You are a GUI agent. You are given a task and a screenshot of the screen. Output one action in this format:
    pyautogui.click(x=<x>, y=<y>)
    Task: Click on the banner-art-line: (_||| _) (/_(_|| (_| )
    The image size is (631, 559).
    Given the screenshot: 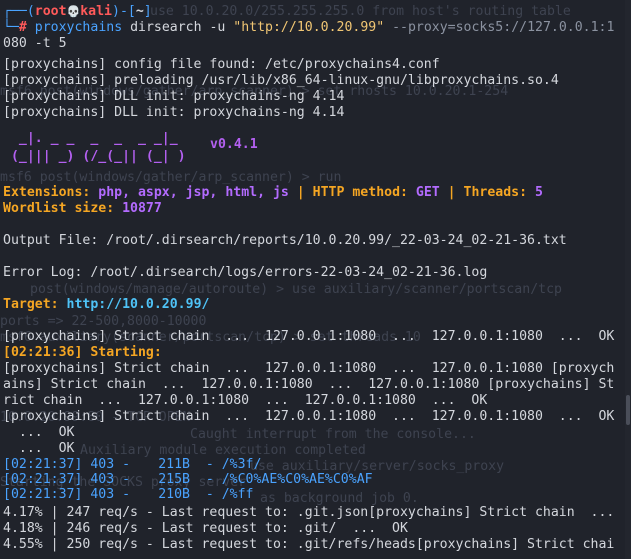 What is the action you would take?
    pyautogui.click(x=94, y=156)
    